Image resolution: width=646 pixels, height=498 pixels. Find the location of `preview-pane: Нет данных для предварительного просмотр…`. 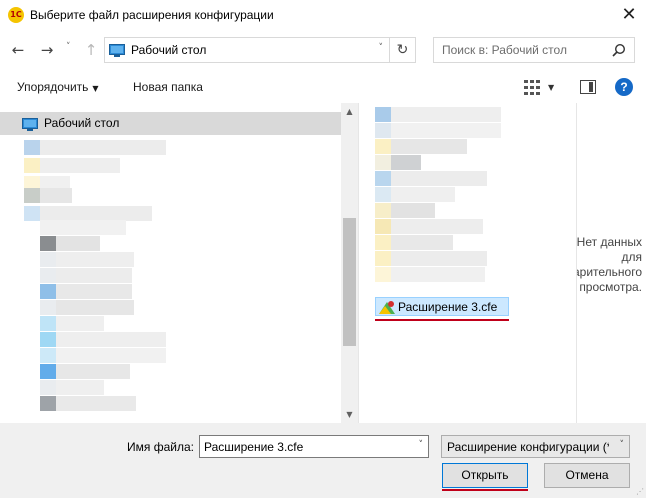

preview-pane: Нет данных для предварительного просмотр… is located at coordinates (611, 263).